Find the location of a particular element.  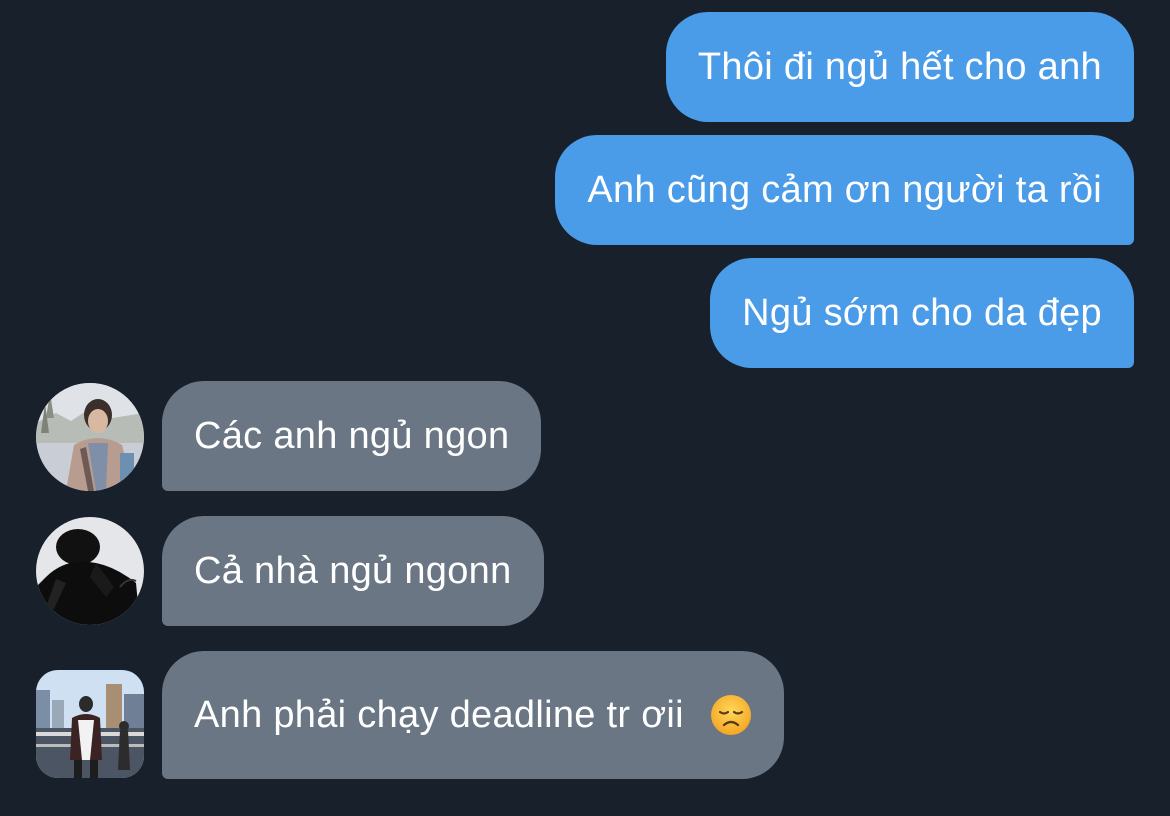

outgoing-message-bubble: Ngủ sớm cho da đẹp is located at coordinates (922, 313).